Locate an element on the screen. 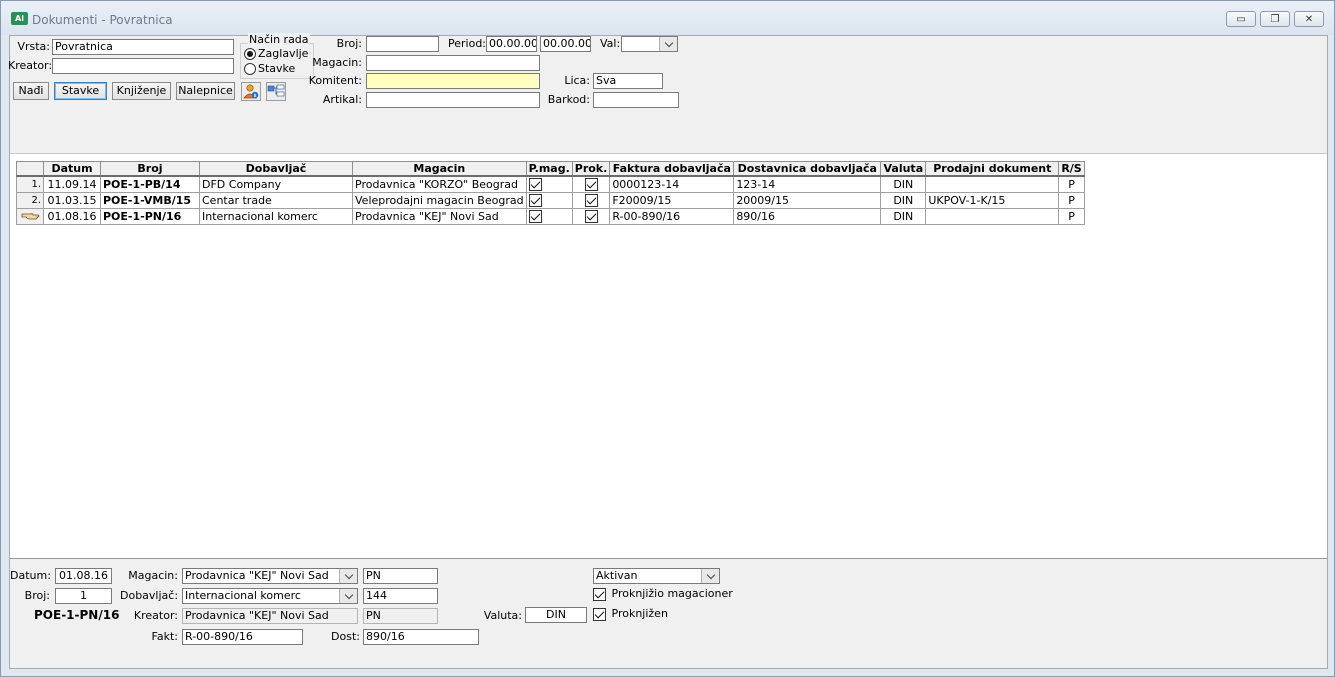  cell-dobavljac: DFD Company is located at coordinates (276, 184).